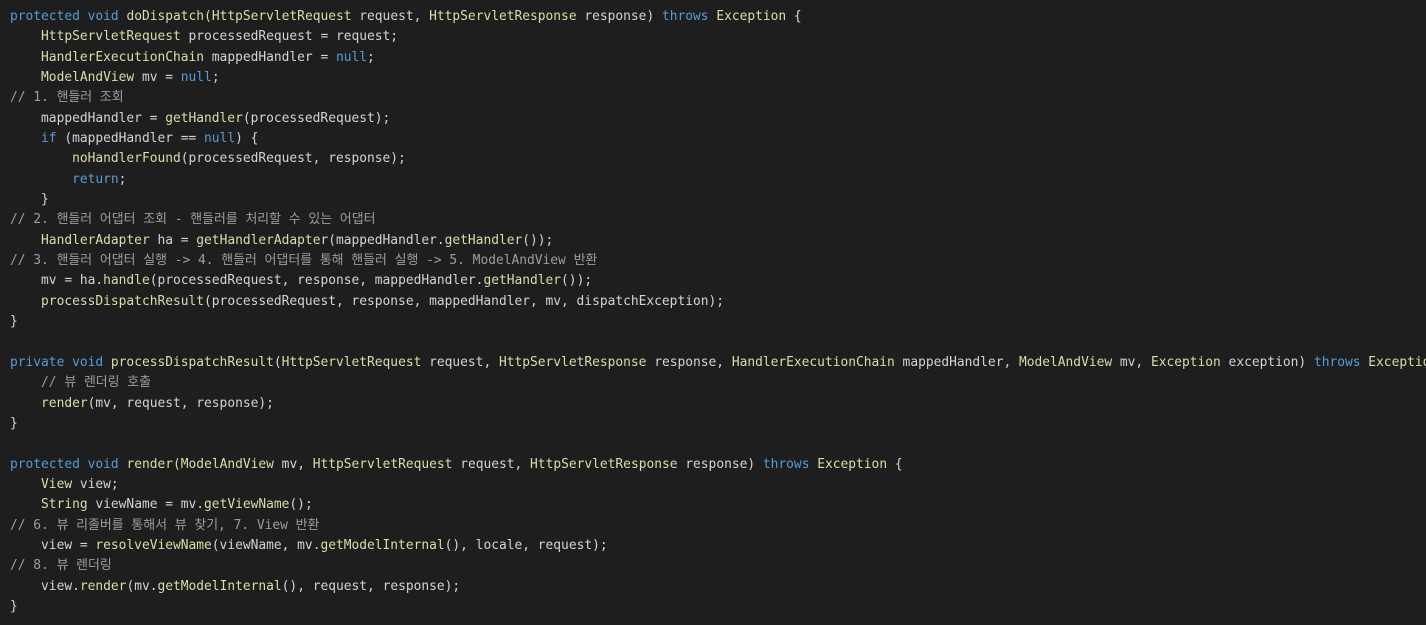 The height and width of the screenshot is (625, 1426). I want to click on method-token: getHandlerAdapter, so click(262, 240).